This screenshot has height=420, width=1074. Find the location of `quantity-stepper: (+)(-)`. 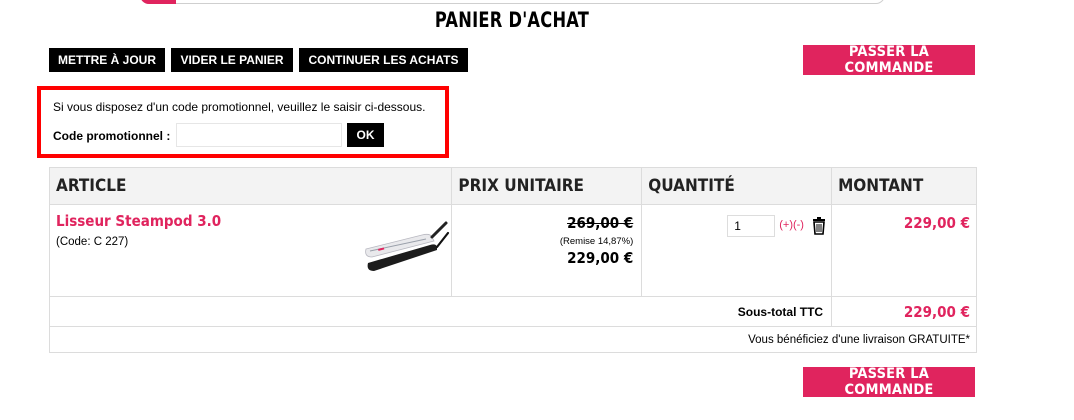

quantity-stepper: (+)(-) is located at coordinates (791, 225).